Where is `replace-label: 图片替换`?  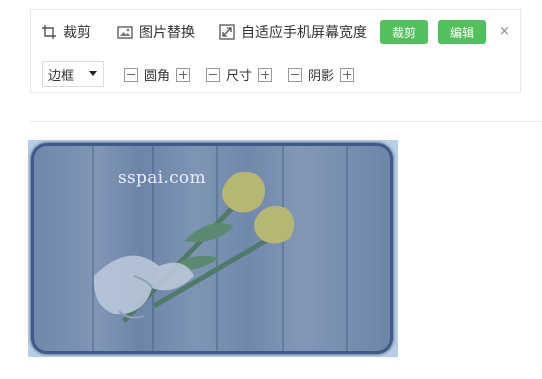 replace-label: 图片替换 is located at coordinates (167, 33).